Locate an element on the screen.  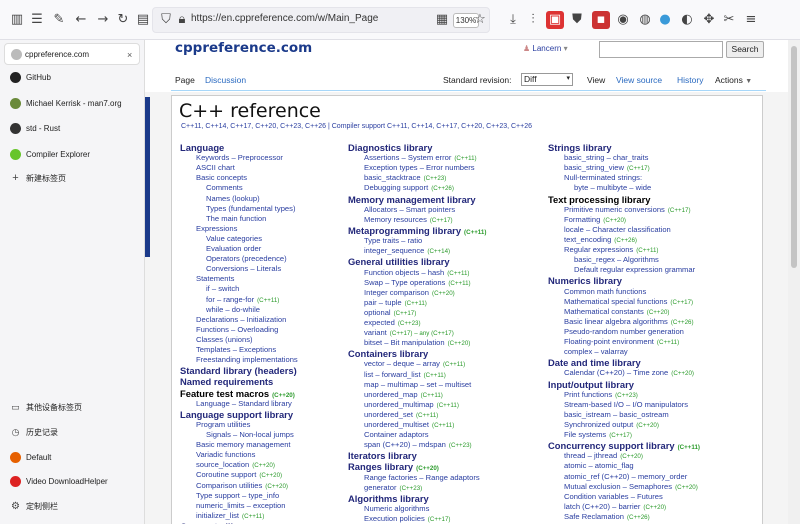
reference-link: Assertions – System error (C++11) is located at coordinates (438, 158).